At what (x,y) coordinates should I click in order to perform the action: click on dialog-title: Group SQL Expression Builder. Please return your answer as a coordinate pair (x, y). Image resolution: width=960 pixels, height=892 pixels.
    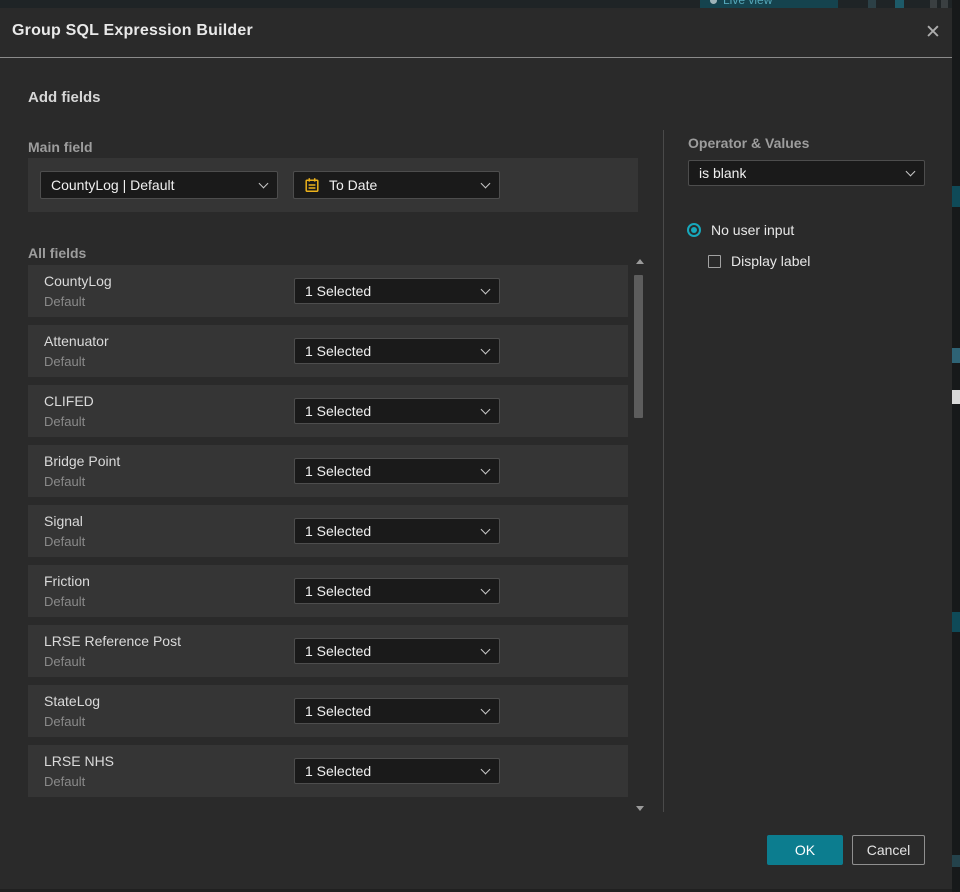
    Looking at the image, I should click on (132, 30).